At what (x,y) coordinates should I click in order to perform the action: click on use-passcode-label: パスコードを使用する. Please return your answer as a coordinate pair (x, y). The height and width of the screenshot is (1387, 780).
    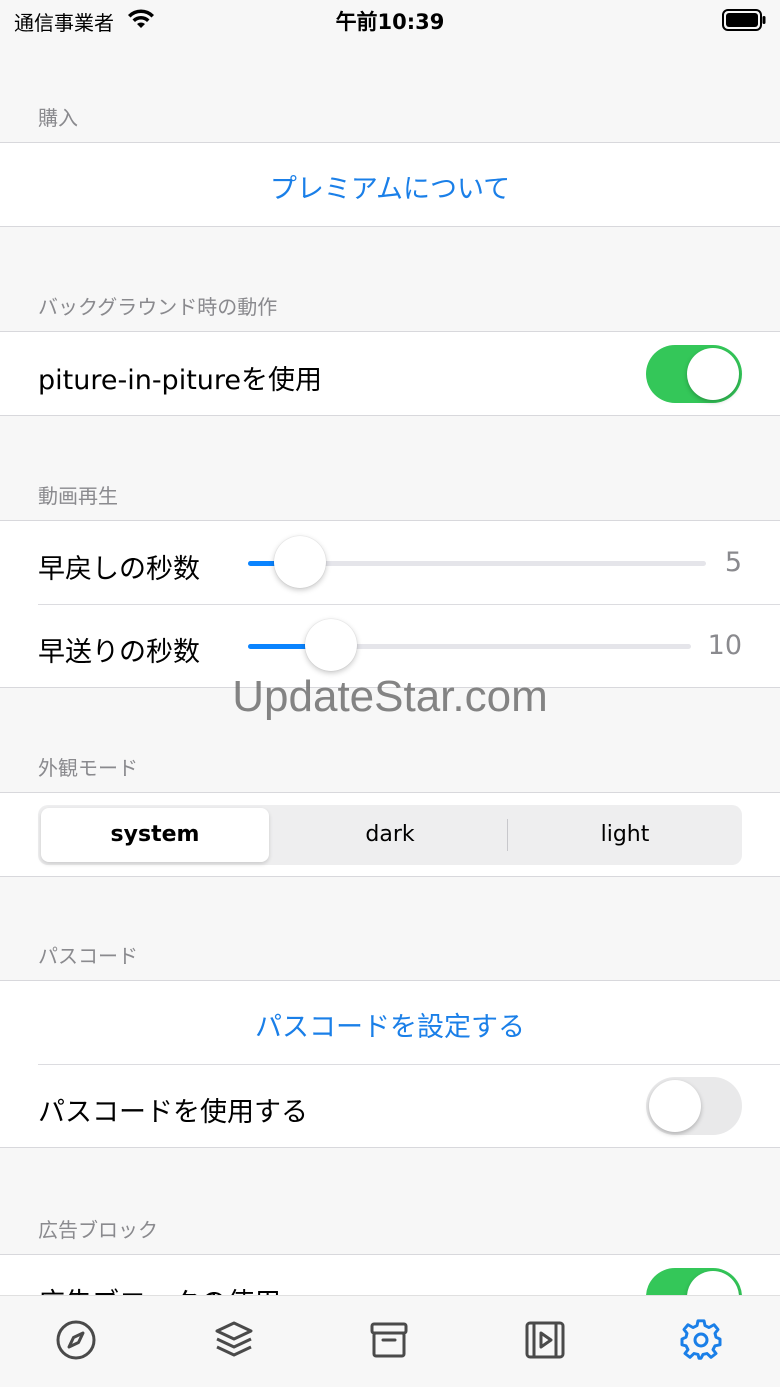
    Looking at the image, I should click on (173, 1112).